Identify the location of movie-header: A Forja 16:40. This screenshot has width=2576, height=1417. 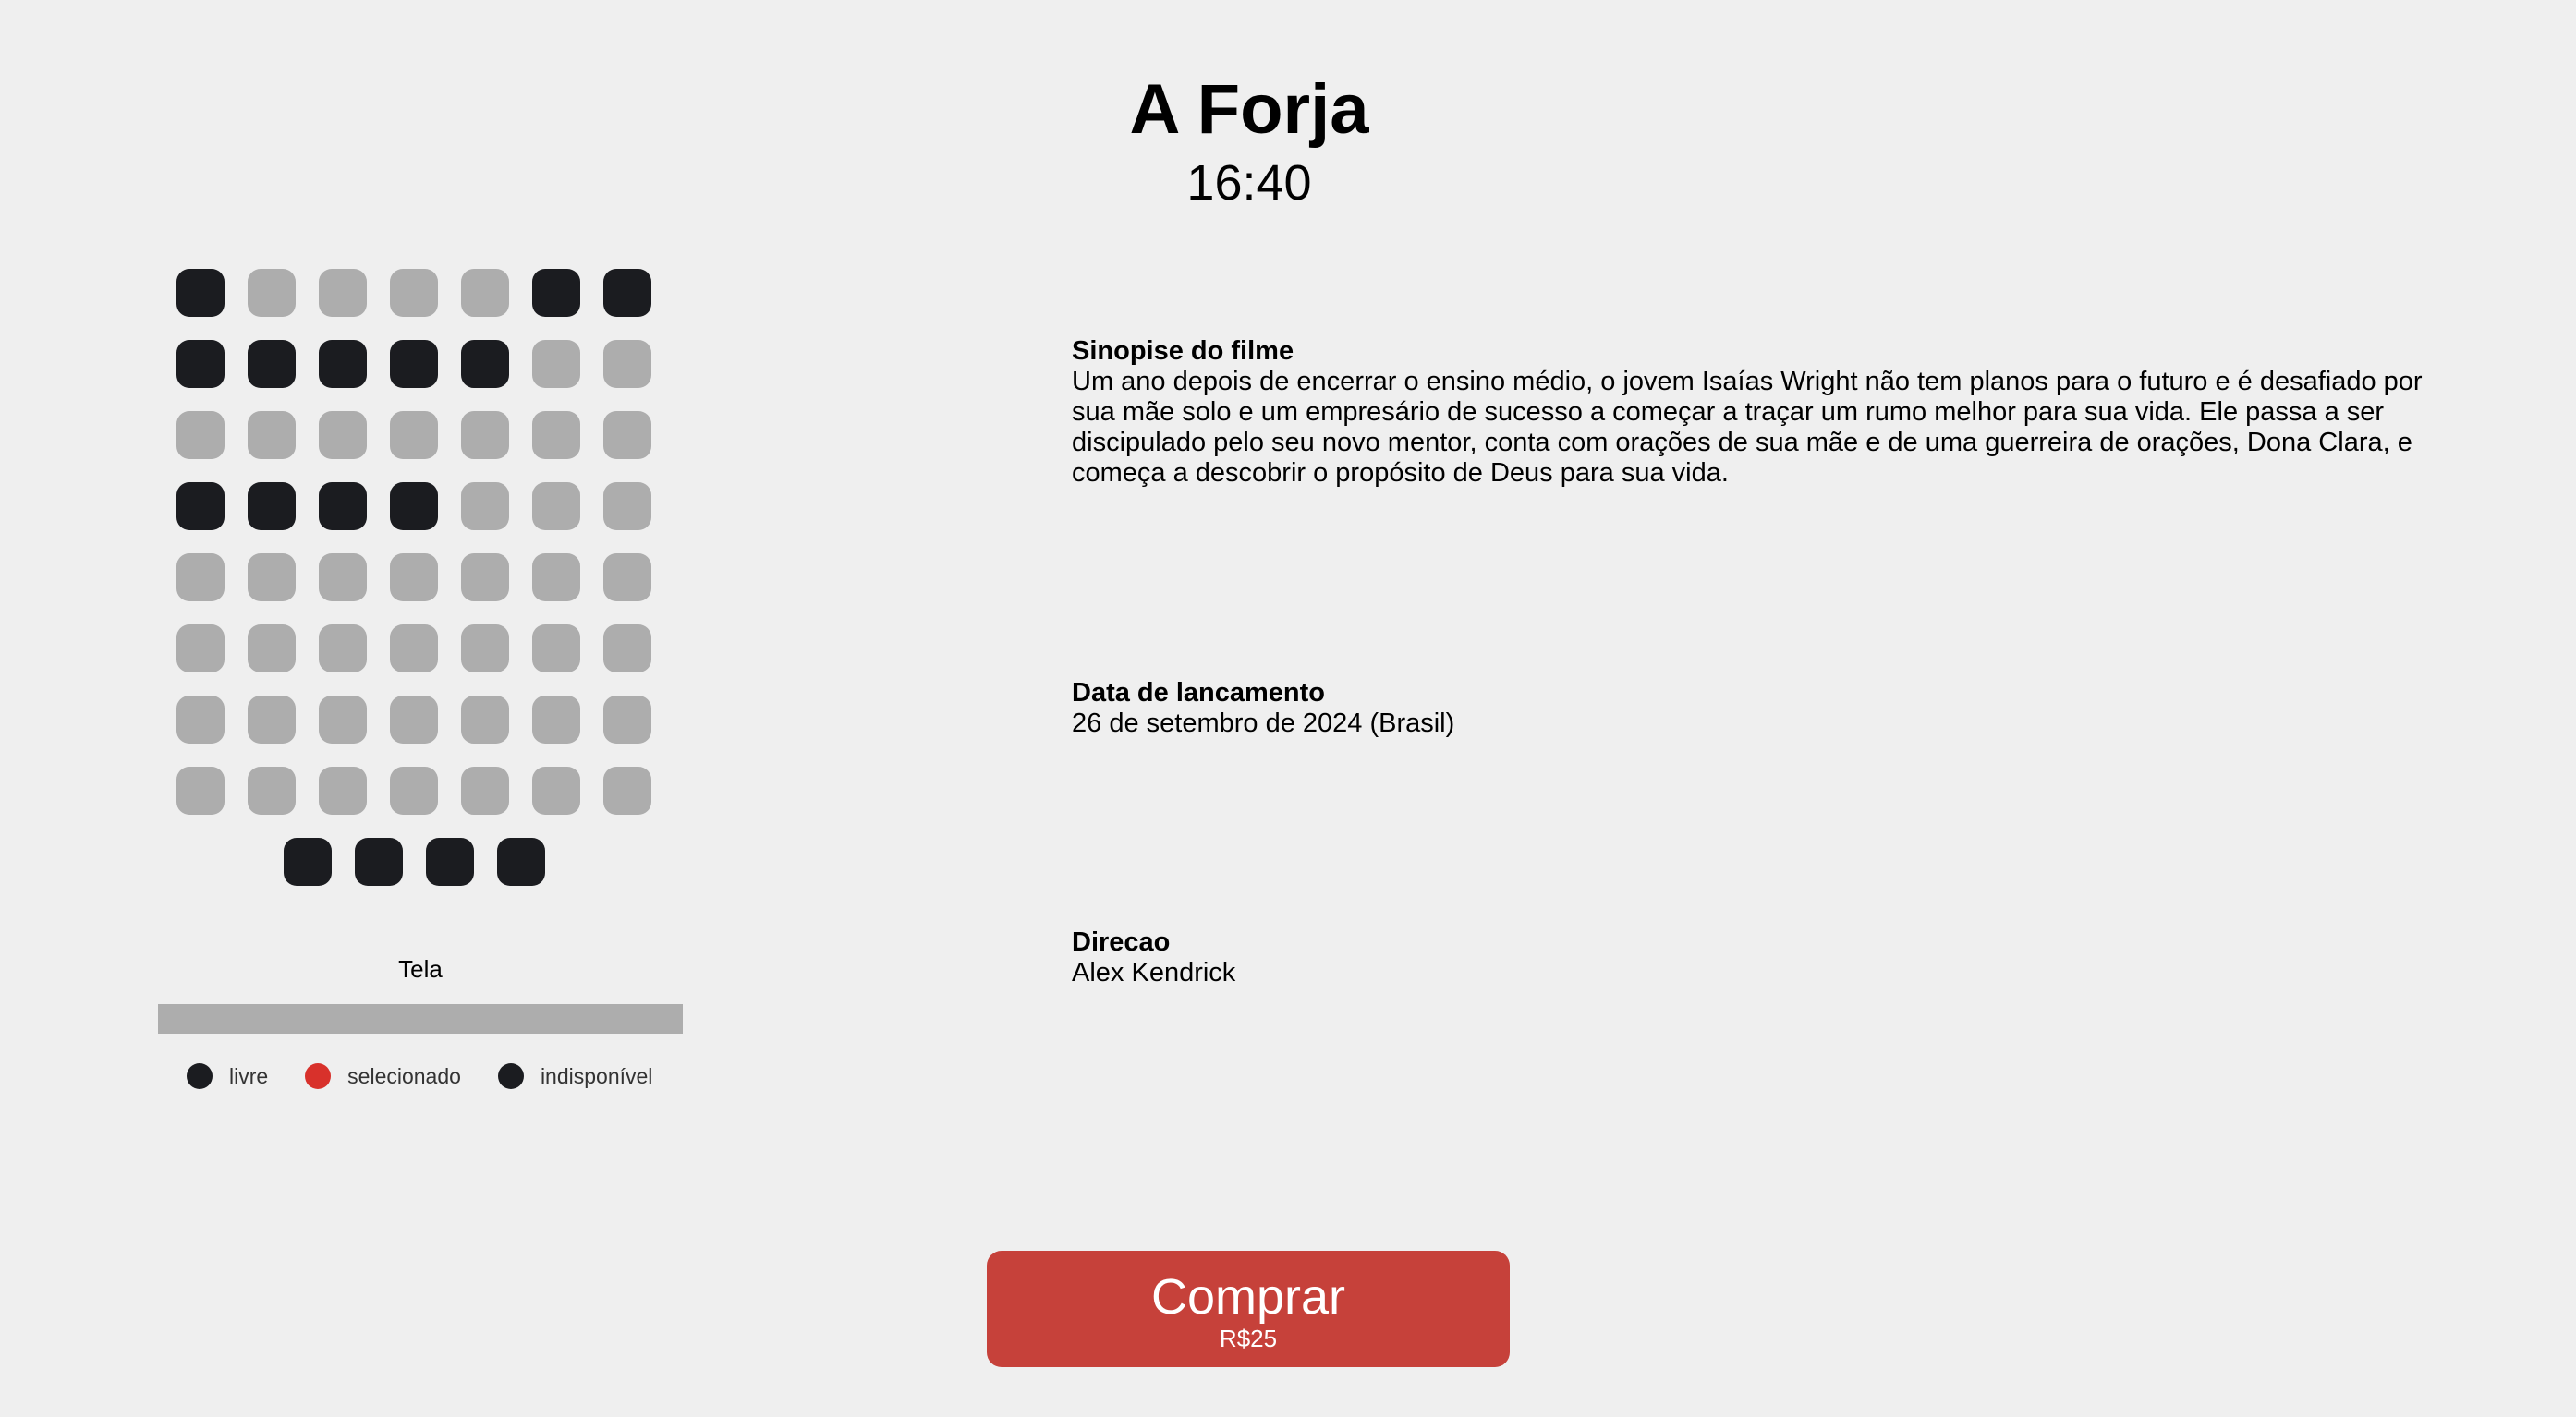
(1249, 138).